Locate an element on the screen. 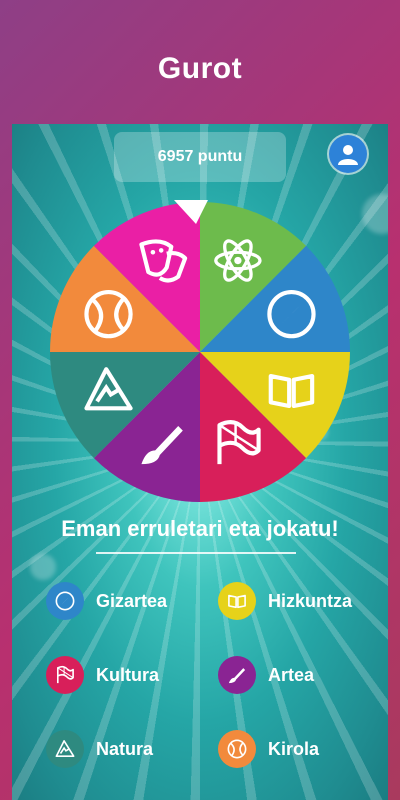 The image size is (400, 800). category-hizkuntza: Hizkuntza is located at coordinates (285, 601).